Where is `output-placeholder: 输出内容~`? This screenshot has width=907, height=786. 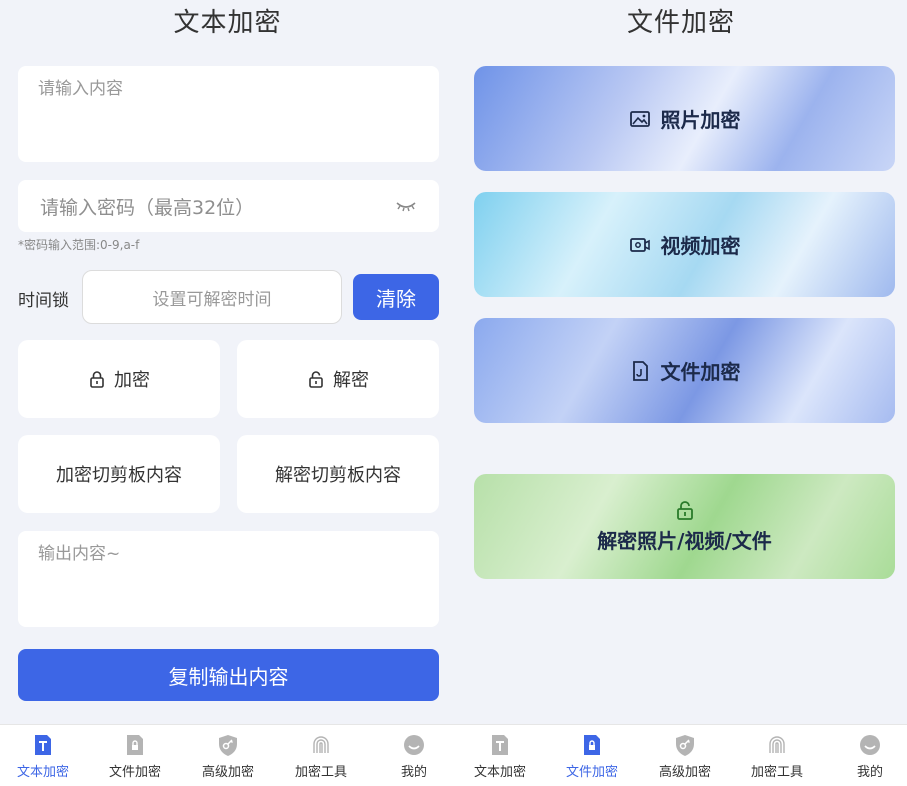 output-placeholder: 输出内容~ is located at coordinates (79, 554).